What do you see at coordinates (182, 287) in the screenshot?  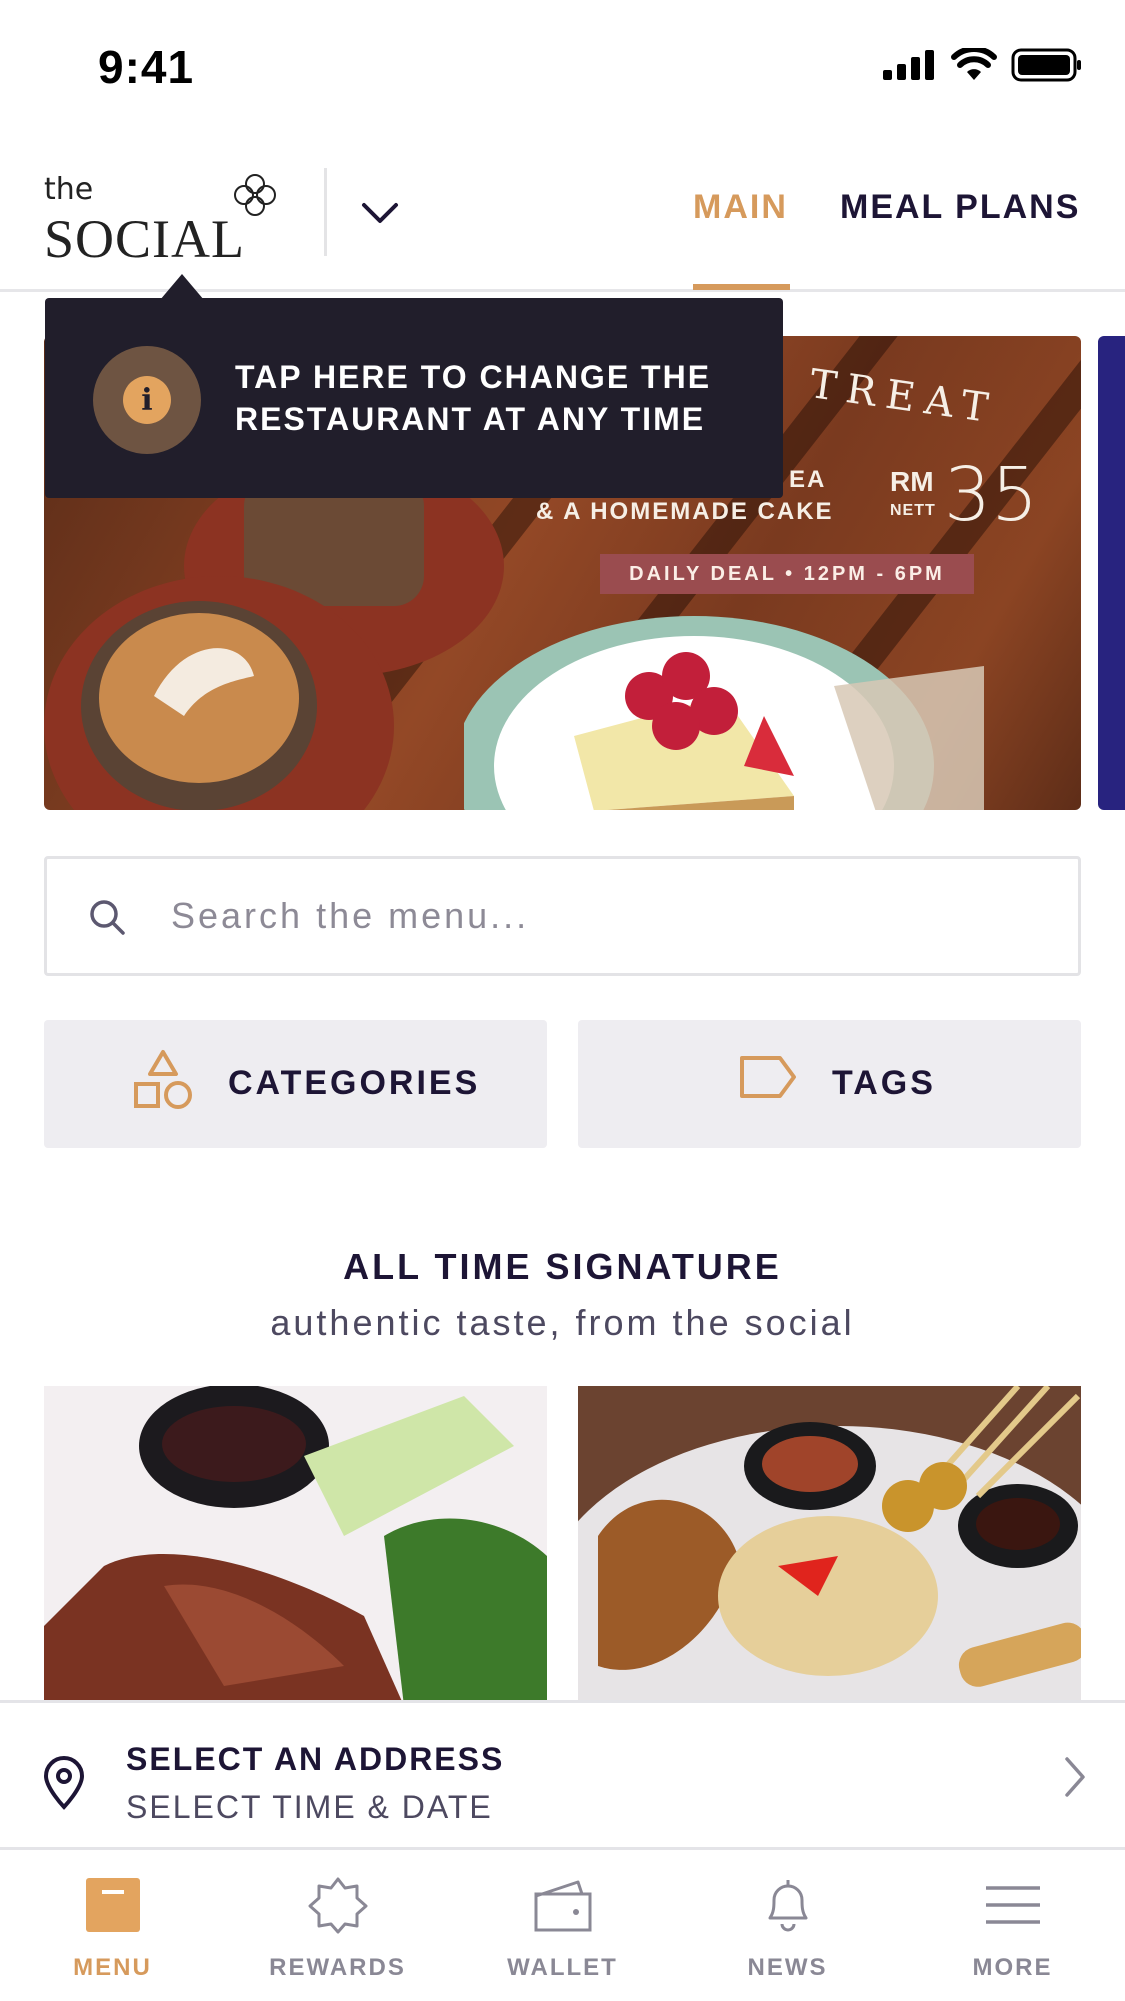 I see `tooltip-arrow` at bounding box center [182, 287].